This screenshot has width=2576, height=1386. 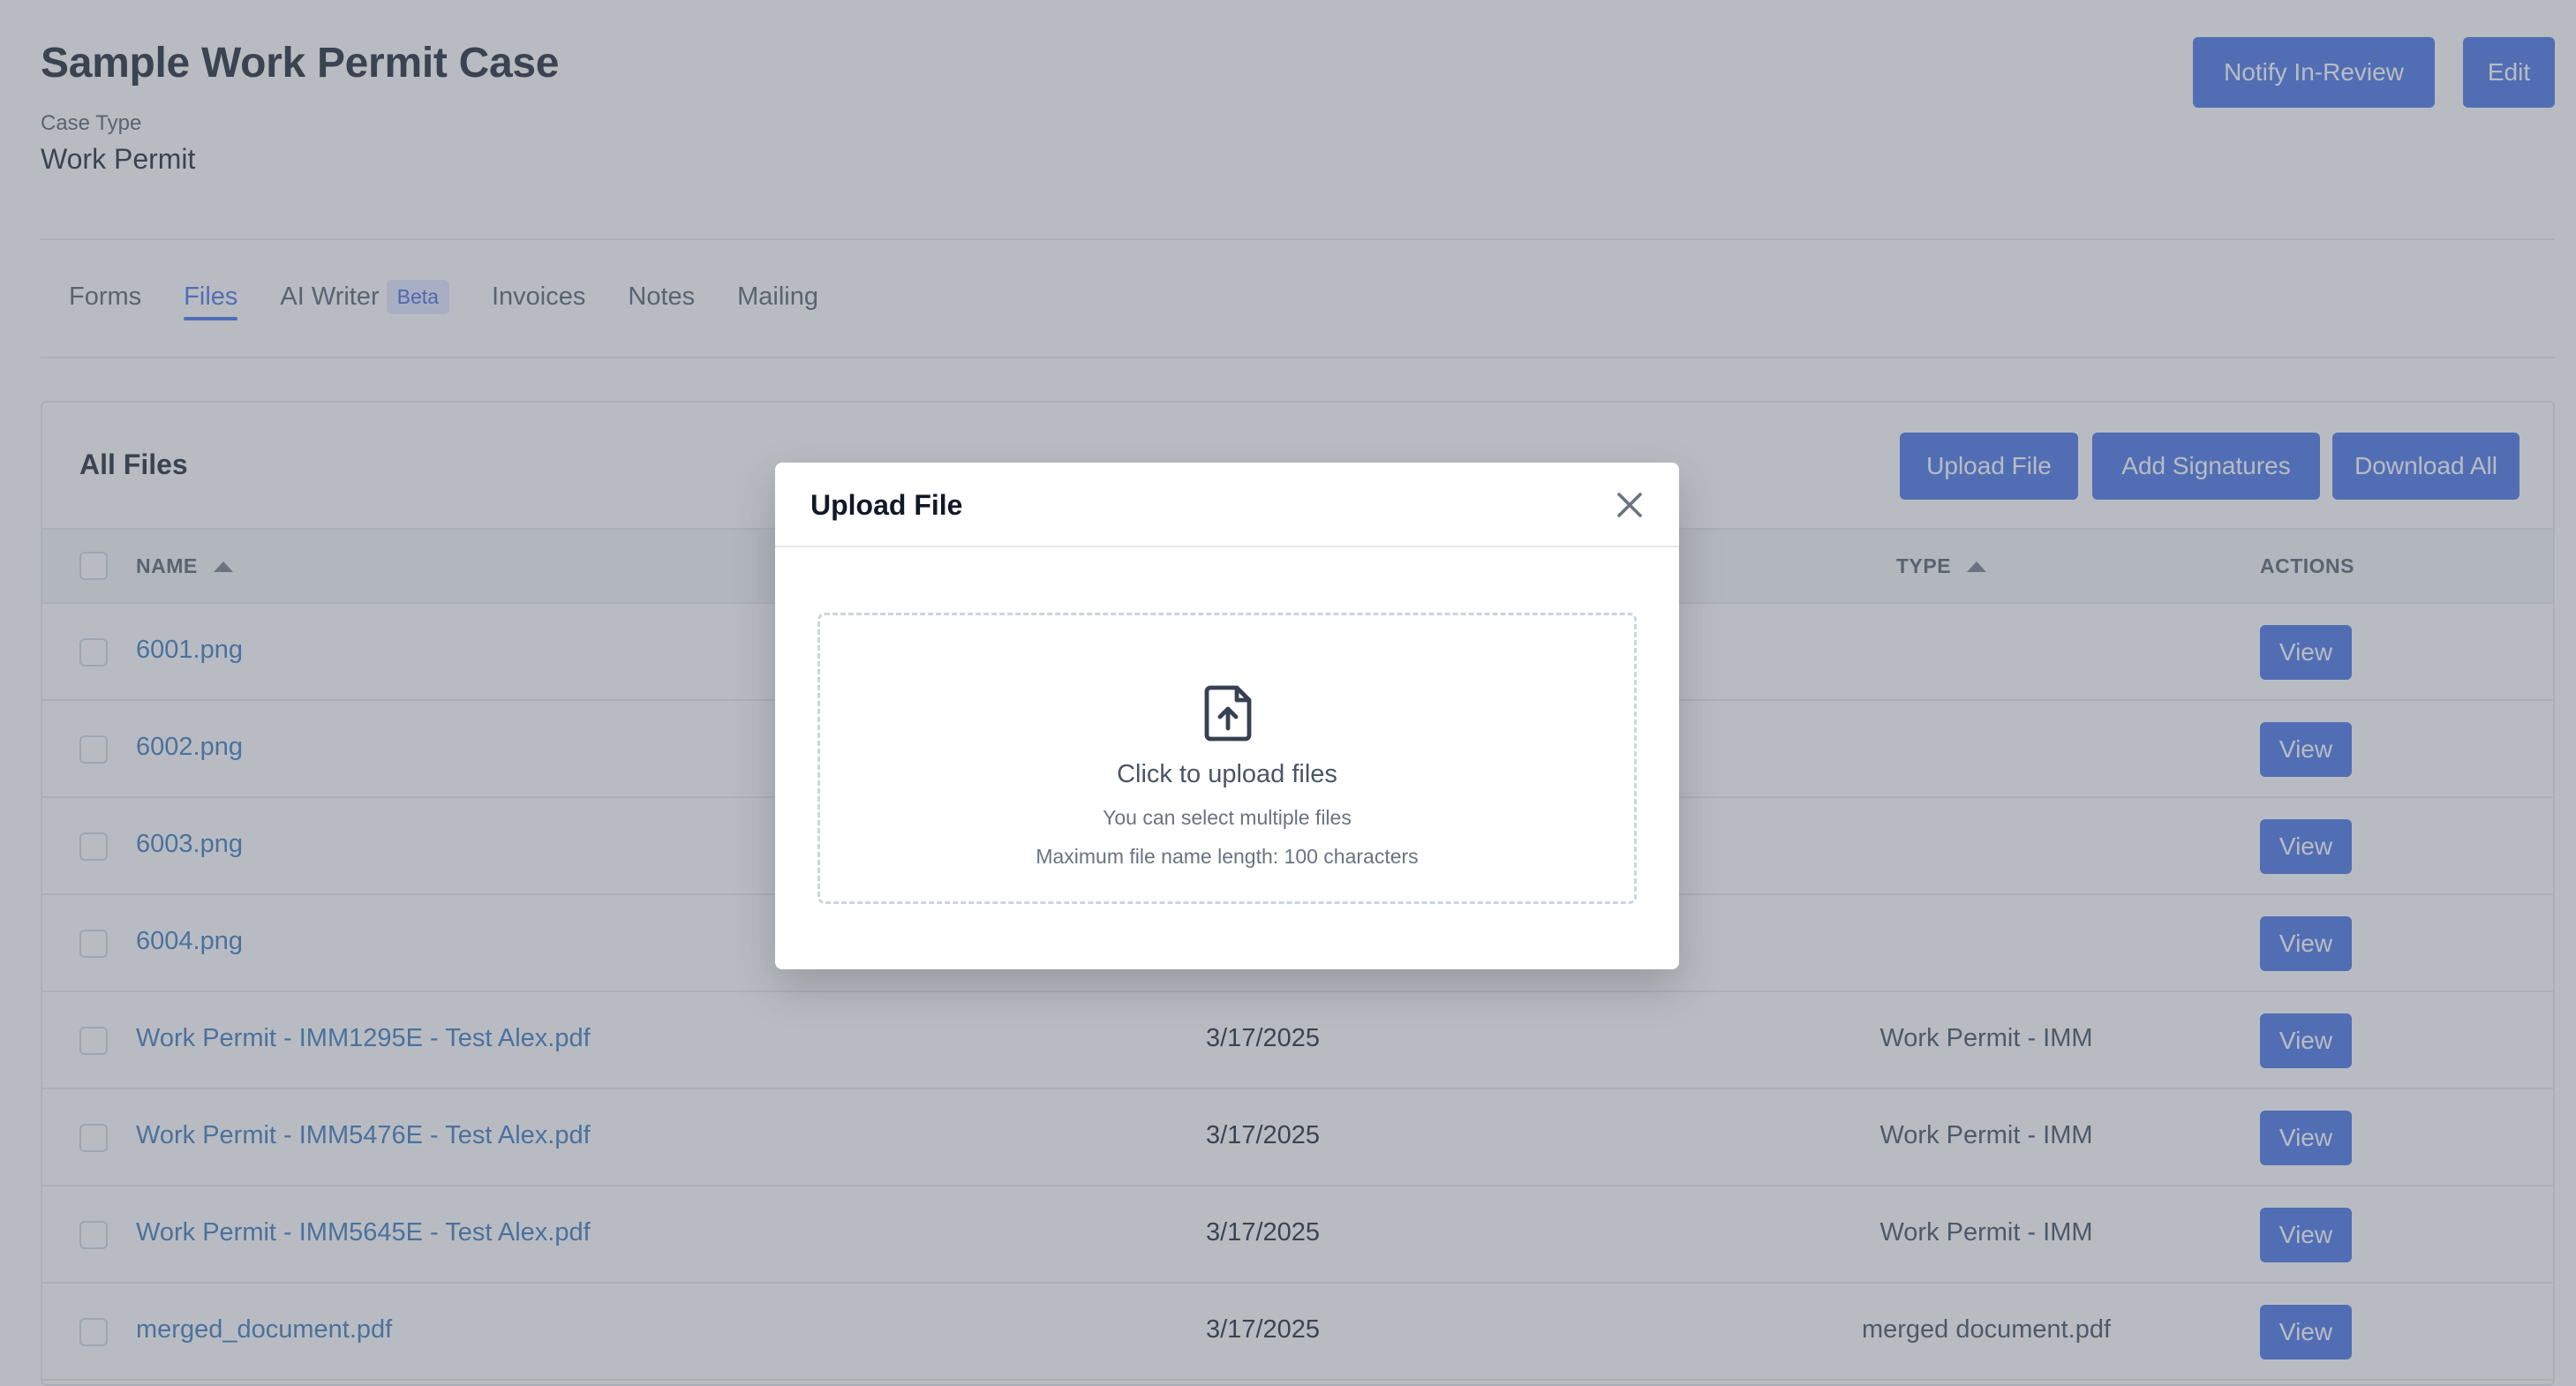 I want to click on close-icon, so click(x=1630, y=505).